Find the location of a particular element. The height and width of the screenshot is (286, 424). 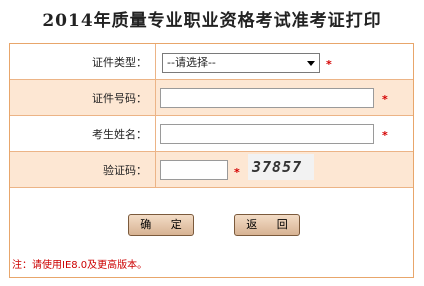

captcha-input is located at coordinates (194, 170).